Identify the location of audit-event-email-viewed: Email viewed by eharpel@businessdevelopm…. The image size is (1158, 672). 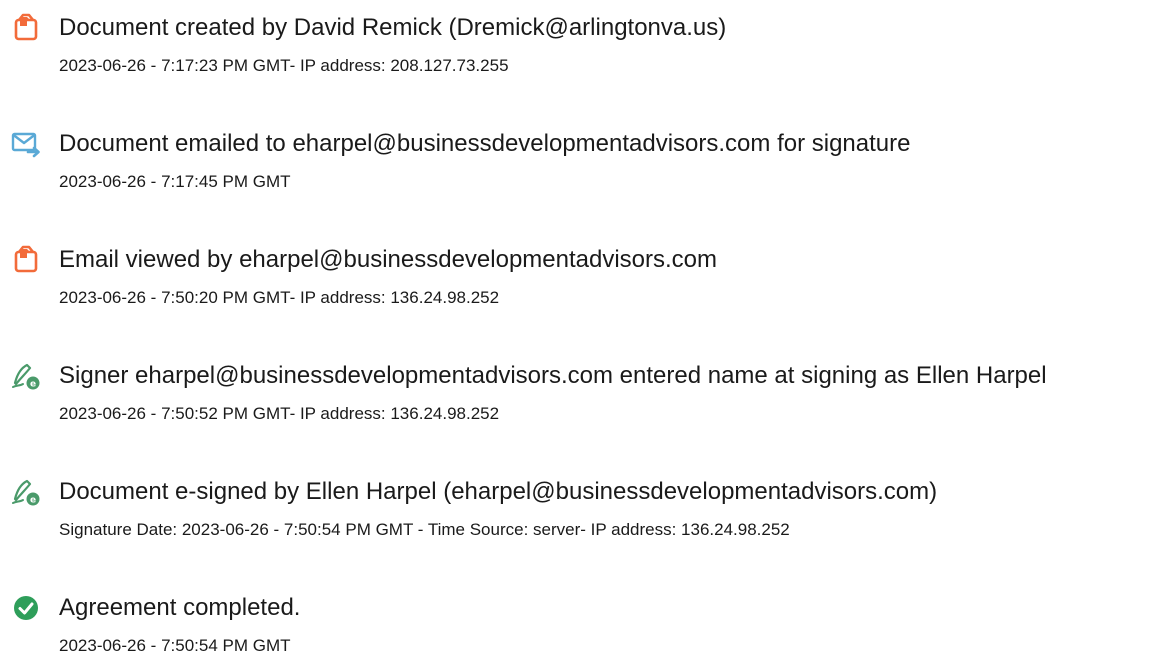
(579, 284).